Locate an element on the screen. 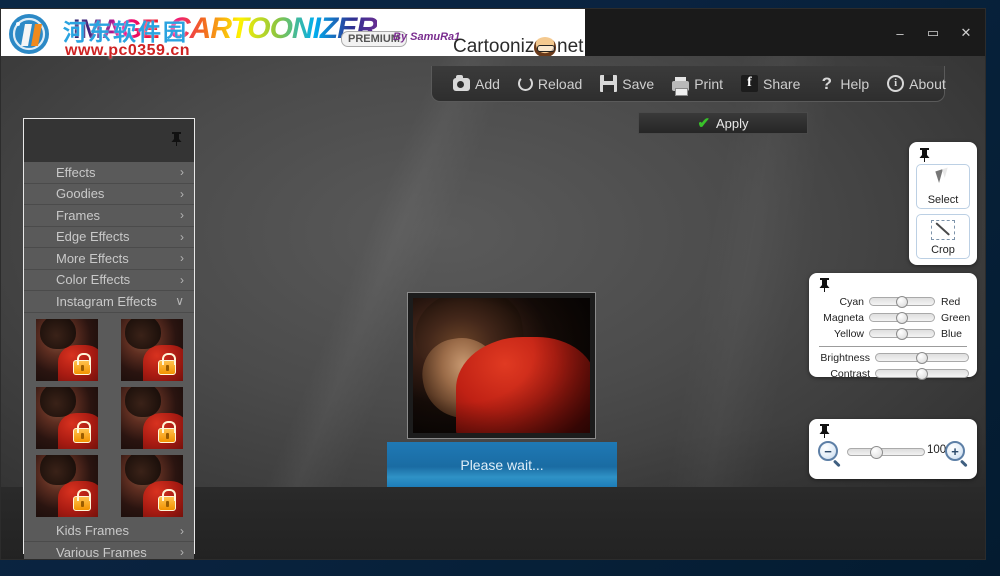  author-credit: By SamuRa1 is located at coordinates (427, 37).